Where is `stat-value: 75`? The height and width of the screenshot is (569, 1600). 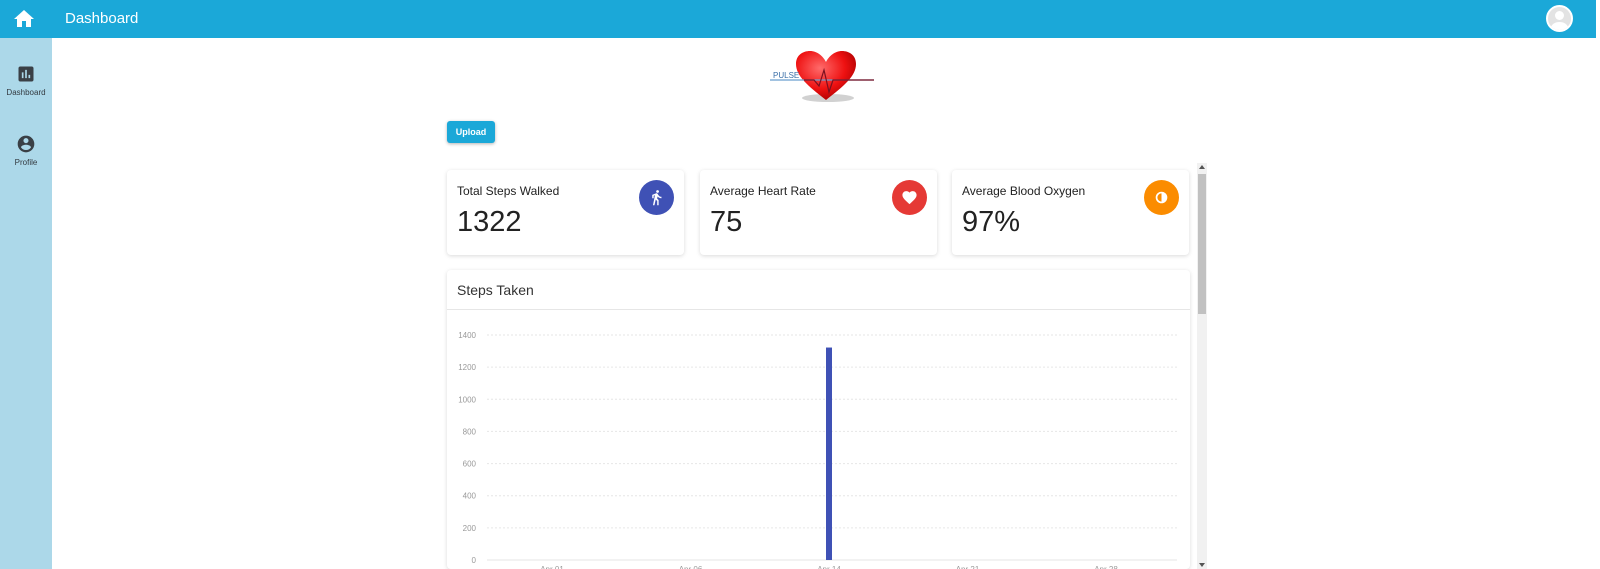 stat-value: 75 is located at coordinates (726, 222).